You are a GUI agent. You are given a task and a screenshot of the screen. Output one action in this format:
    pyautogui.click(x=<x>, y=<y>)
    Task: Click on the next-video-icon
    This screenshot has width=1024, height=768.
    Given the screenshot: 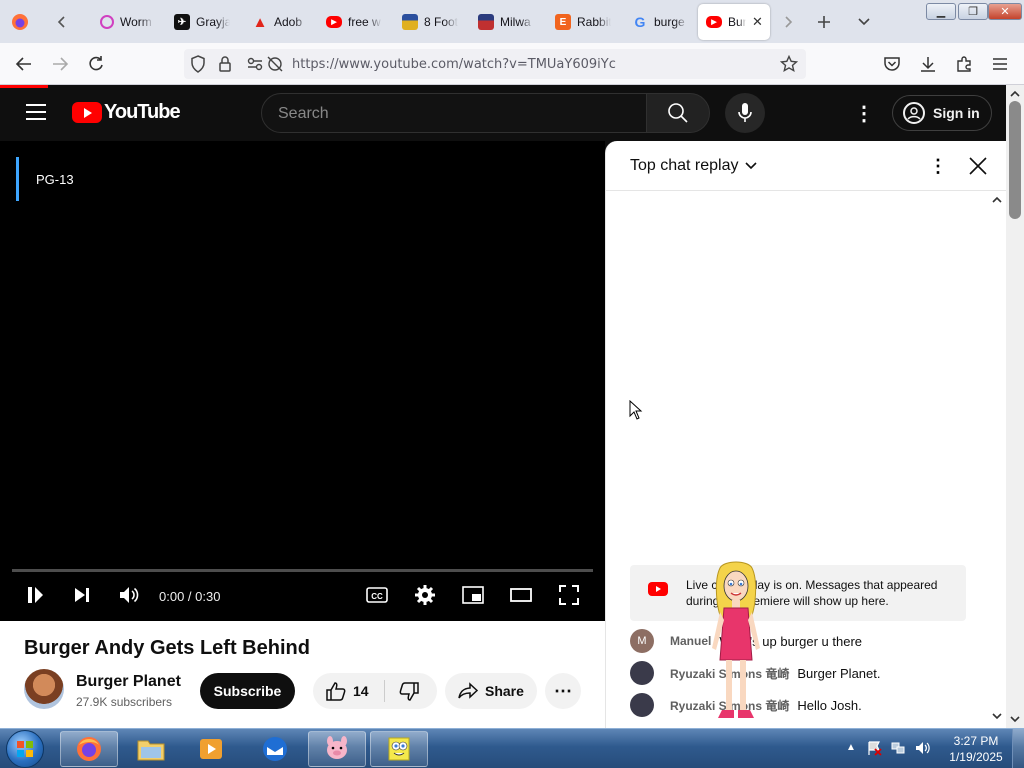 What is the action you would take?
    pyautogui.click(x=82, y=595)
    